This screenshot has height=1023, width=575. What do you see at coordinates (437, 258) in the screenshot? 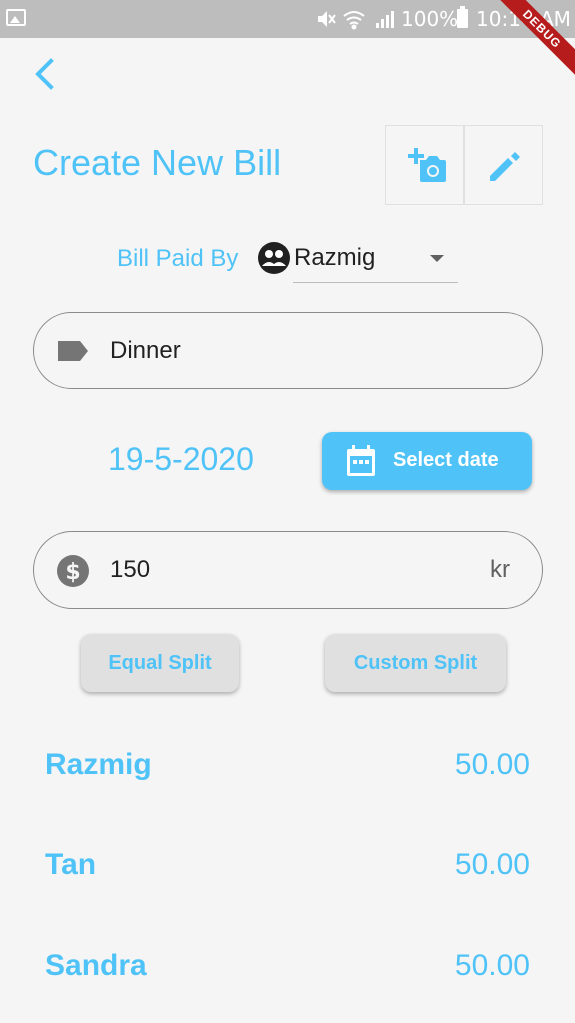
I see `dropdown-arrow-icon` at bounding box center [437, 258].